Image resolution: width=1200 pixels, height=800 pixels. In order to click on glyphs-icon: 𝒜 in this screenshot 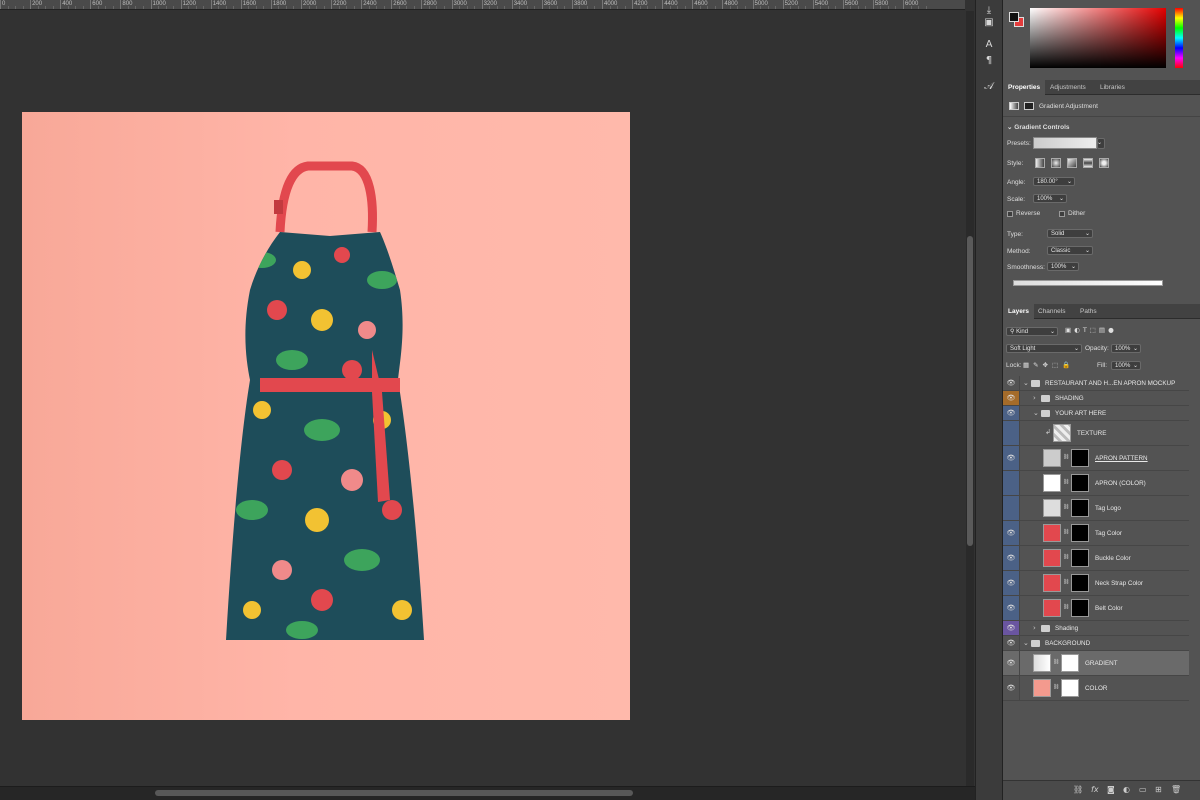, I will do `click(989, 87)`.